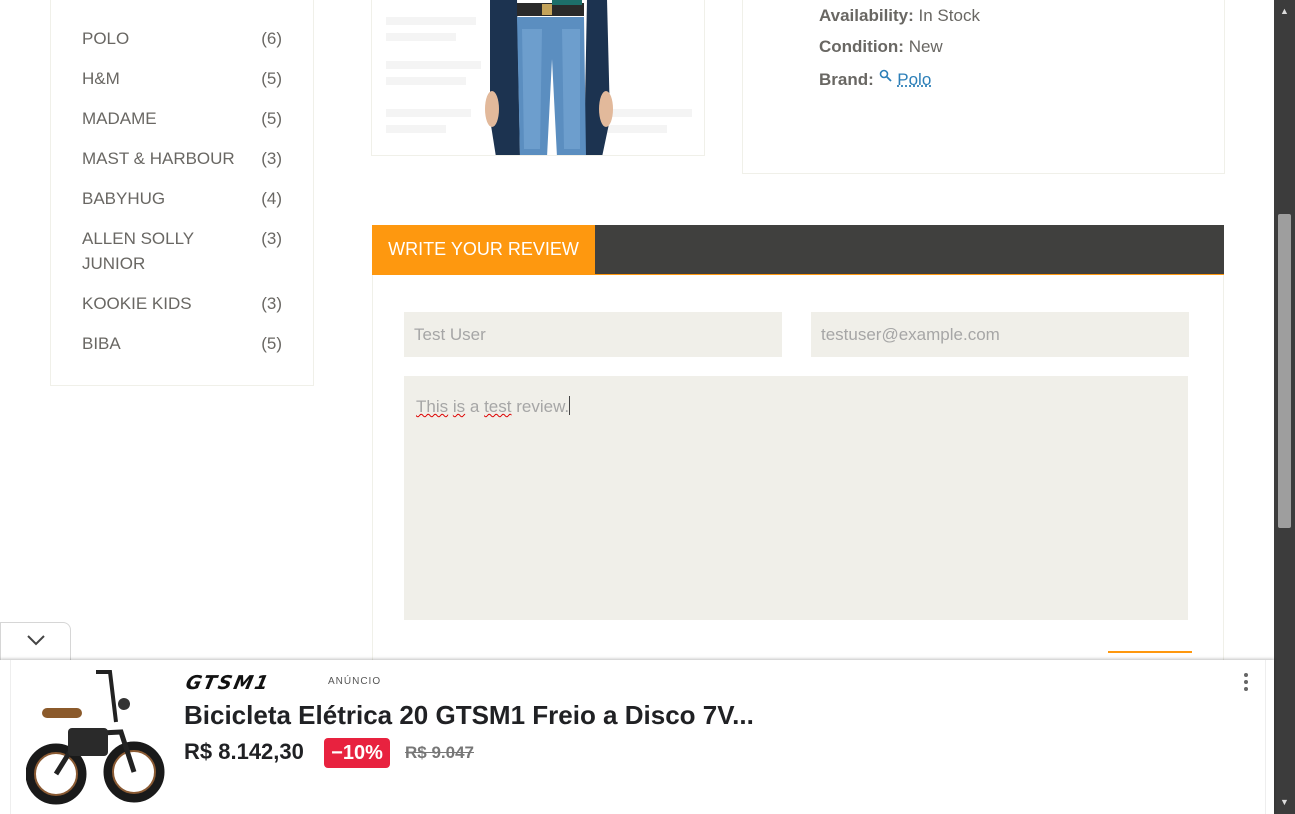 This screenshot has width=1295, height=814. What do you see at coordinates (355, 681) in the screenshot?
I see `ad-label: ANÚNCIO` at bounding box center [355, 681].